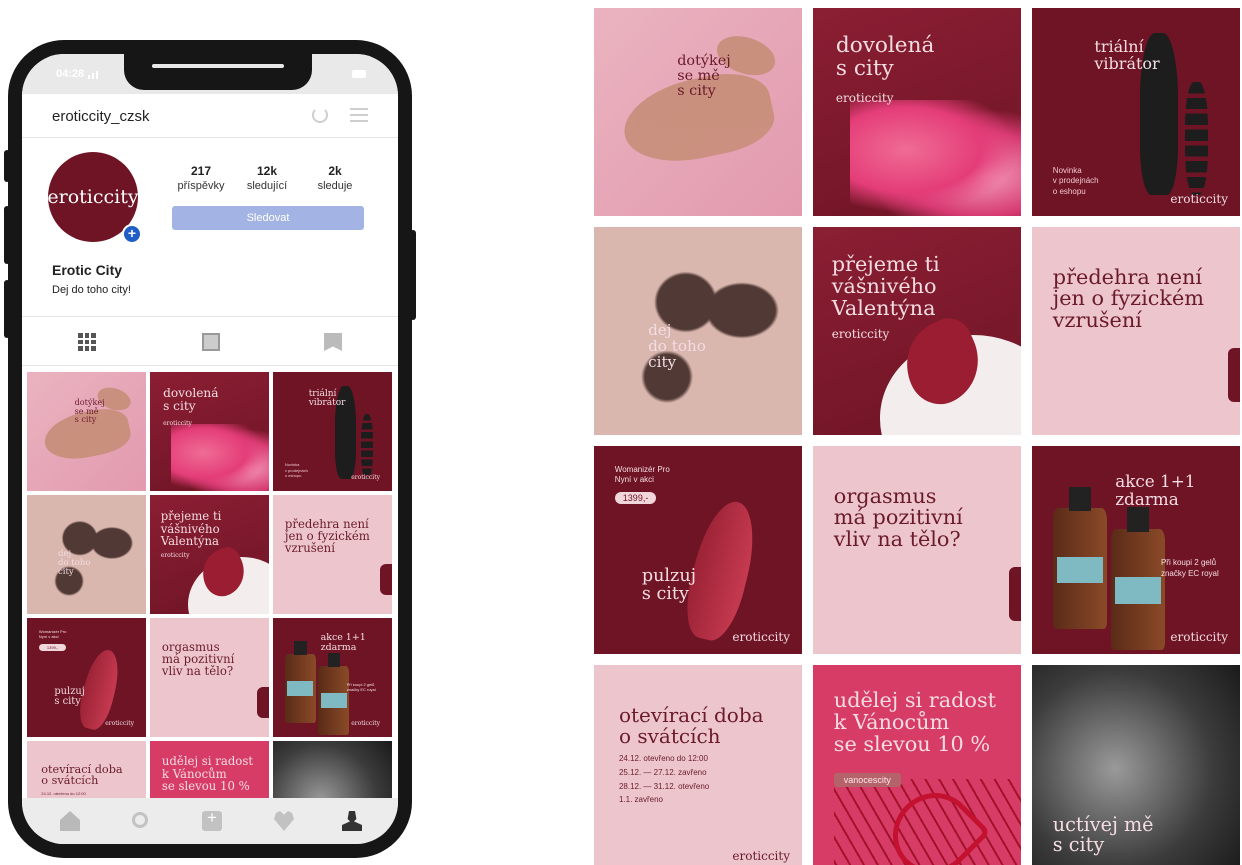  I want to click on post-title: přejeme ti vášnivého Valentýna, so click(191, 529).